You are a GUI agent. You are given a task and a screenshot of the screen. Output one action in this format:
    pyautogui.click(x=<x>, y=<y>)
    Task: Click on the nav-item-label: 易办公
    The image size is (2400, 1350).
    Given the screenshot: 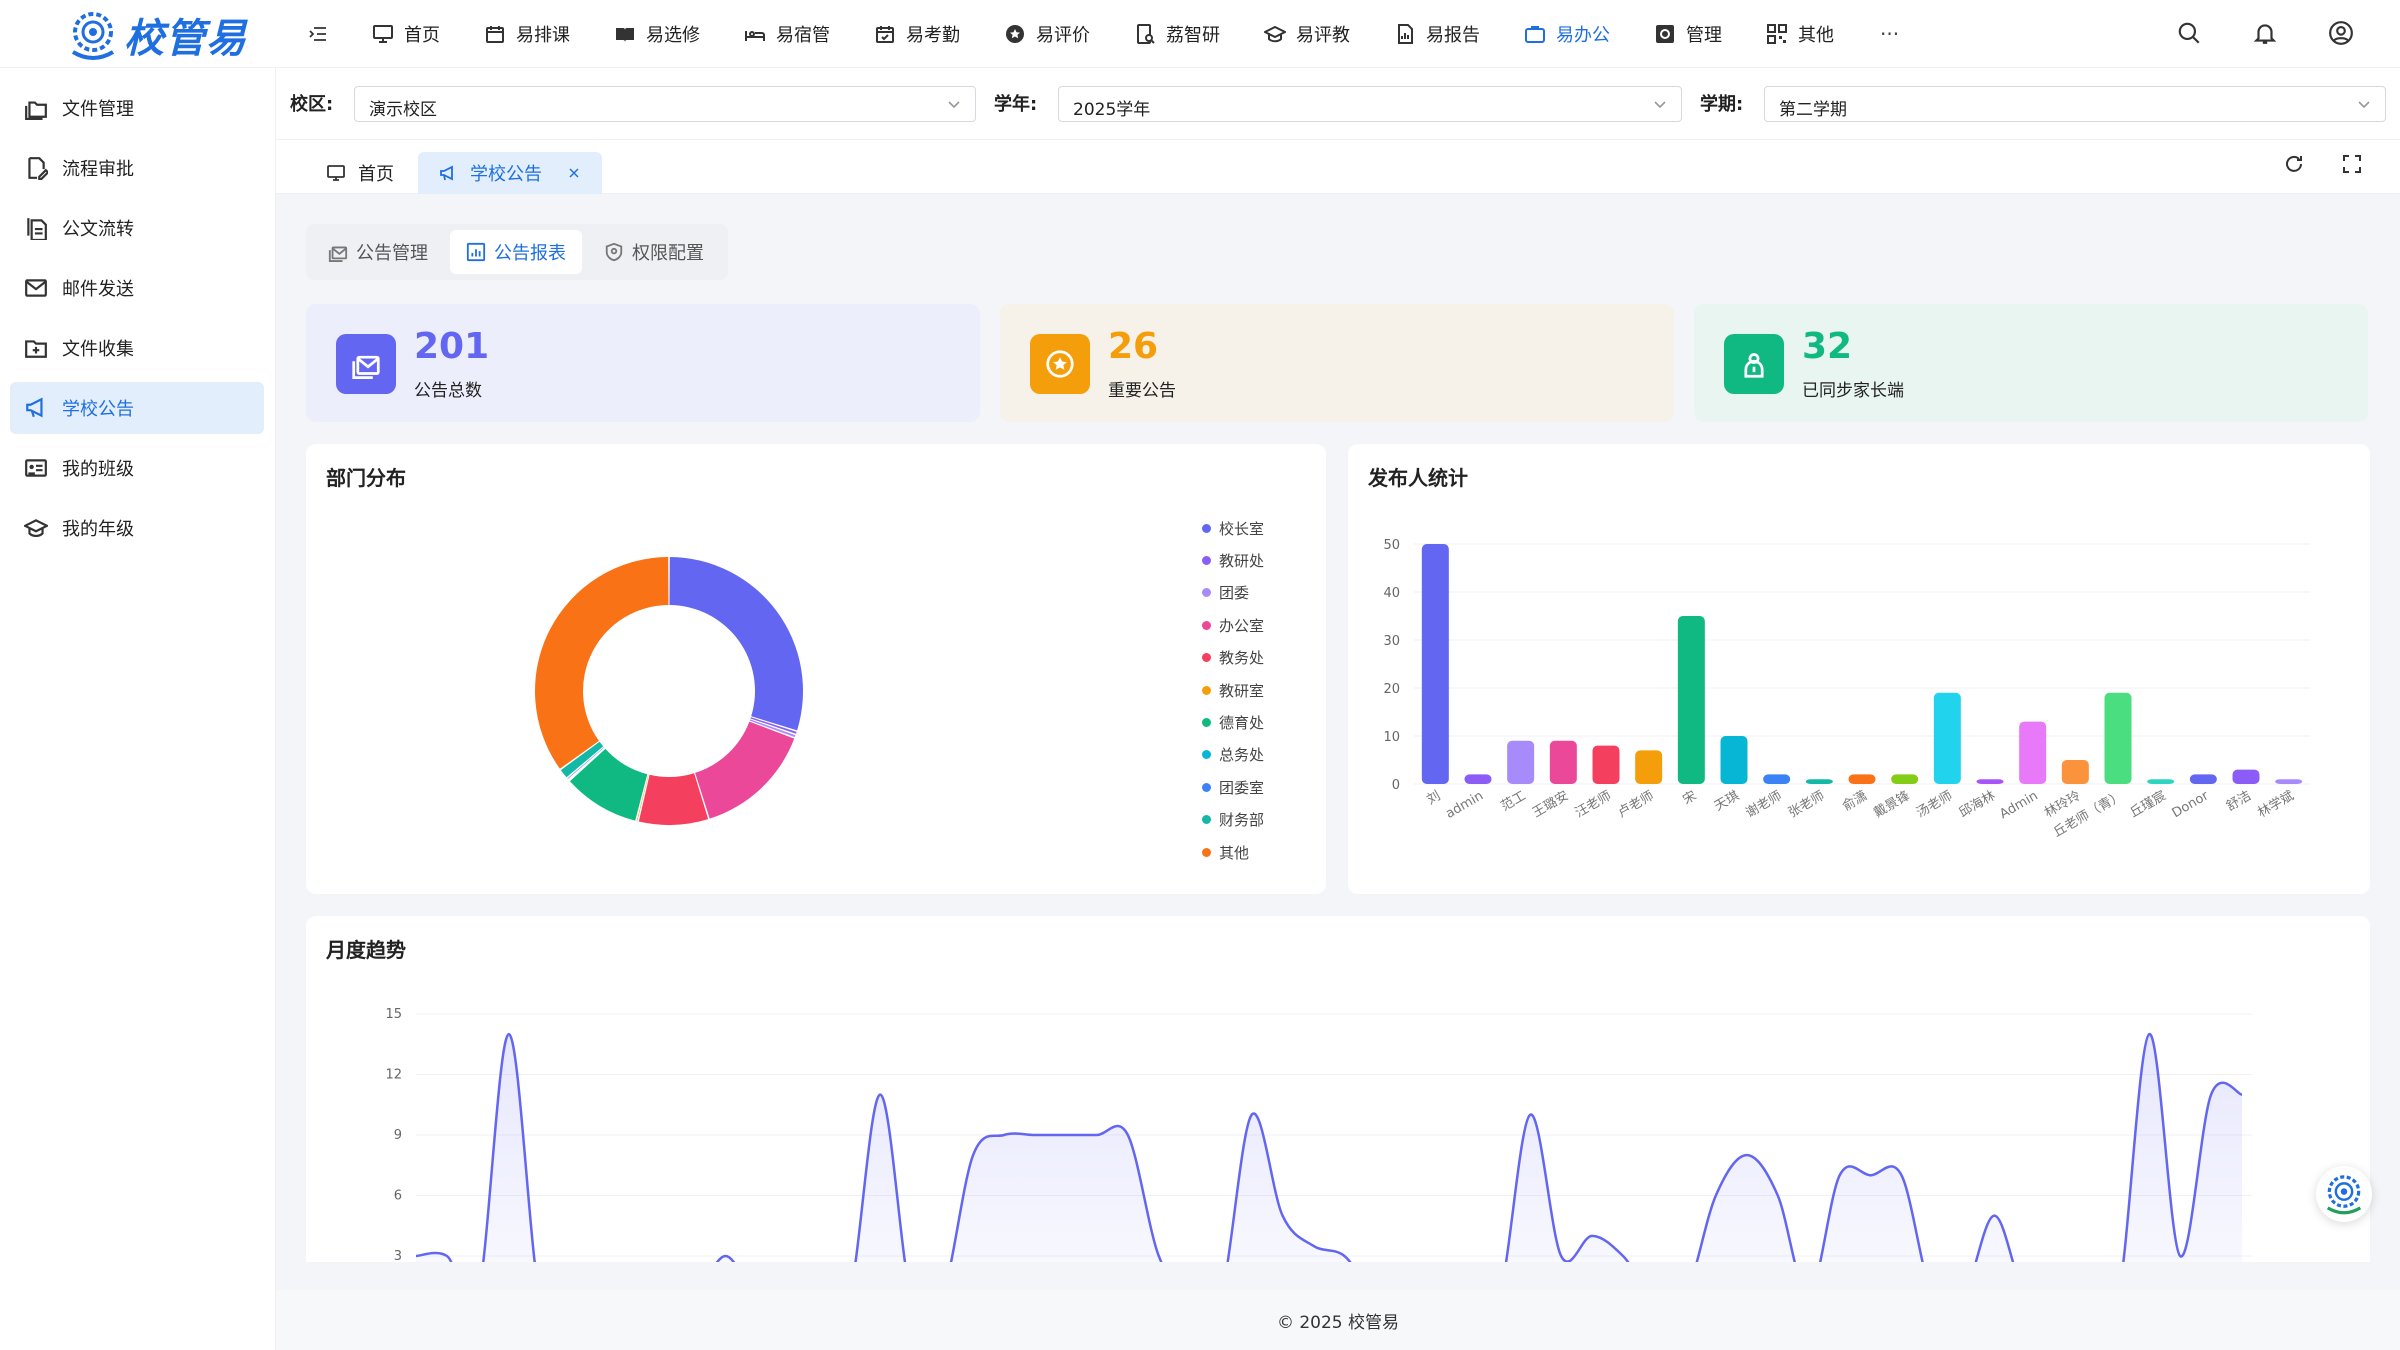 What is the action you would take?
    pyautogui.click(x=1583, y=35)
    